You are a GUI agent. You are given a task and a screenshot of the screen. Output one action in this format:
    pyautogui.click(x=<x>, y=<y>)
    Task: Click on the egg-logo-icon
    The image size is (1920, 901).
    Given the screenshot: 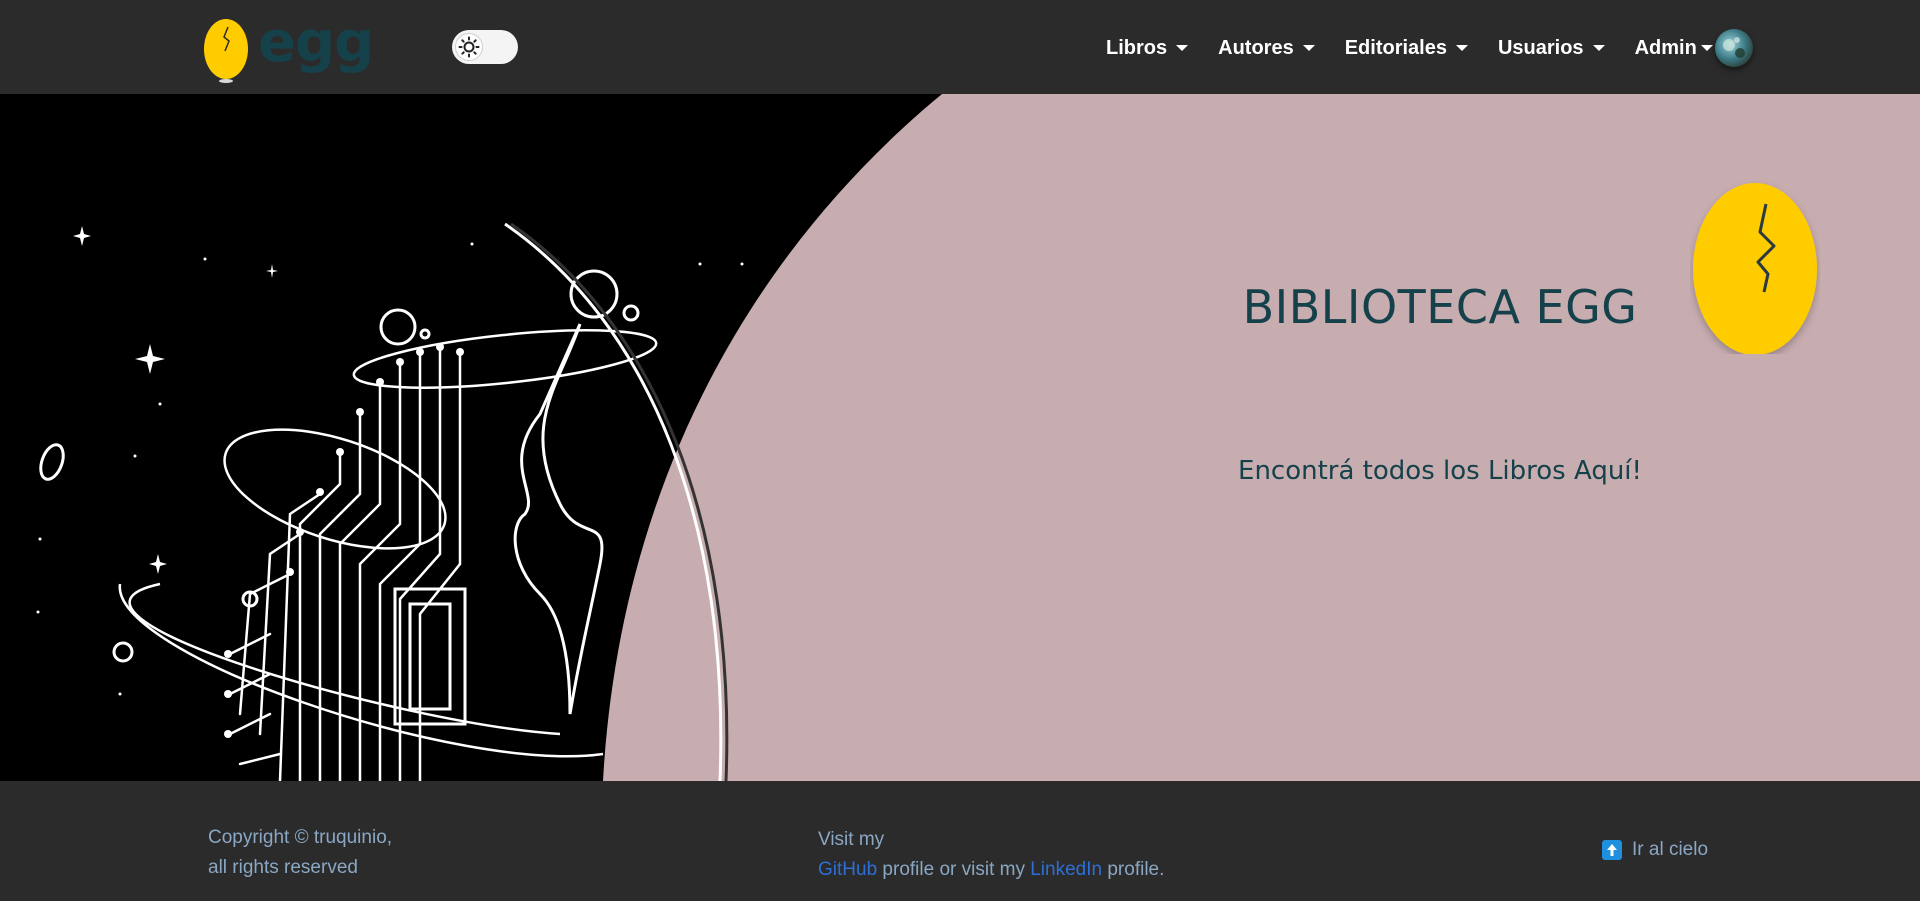 What is the action you would take?
    pyautogui.click(x=226, y=51)
    